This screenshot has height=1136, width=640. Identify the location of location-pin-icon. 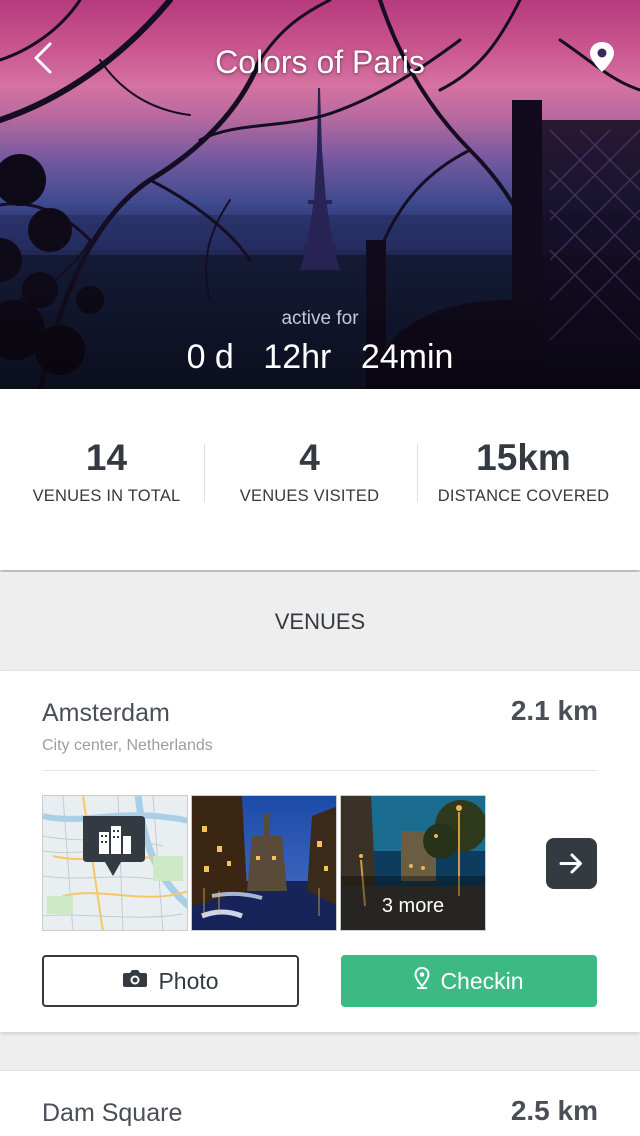
(422, 980).